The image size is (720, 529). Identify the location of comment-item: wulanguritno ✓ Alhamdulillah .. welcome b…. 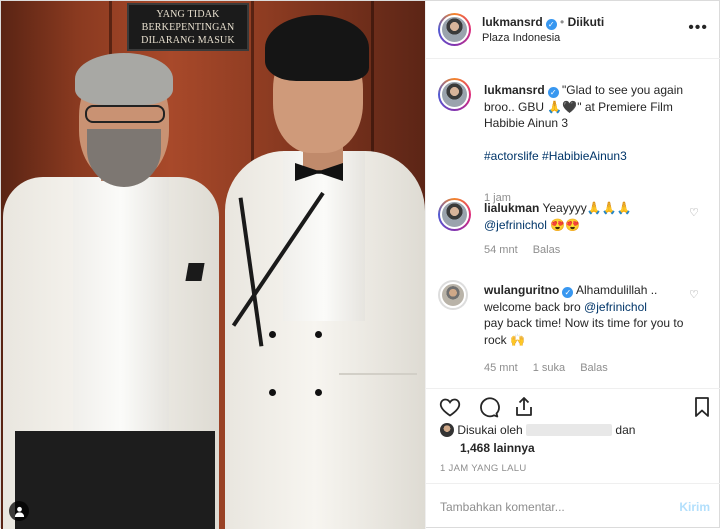
(573, 333).